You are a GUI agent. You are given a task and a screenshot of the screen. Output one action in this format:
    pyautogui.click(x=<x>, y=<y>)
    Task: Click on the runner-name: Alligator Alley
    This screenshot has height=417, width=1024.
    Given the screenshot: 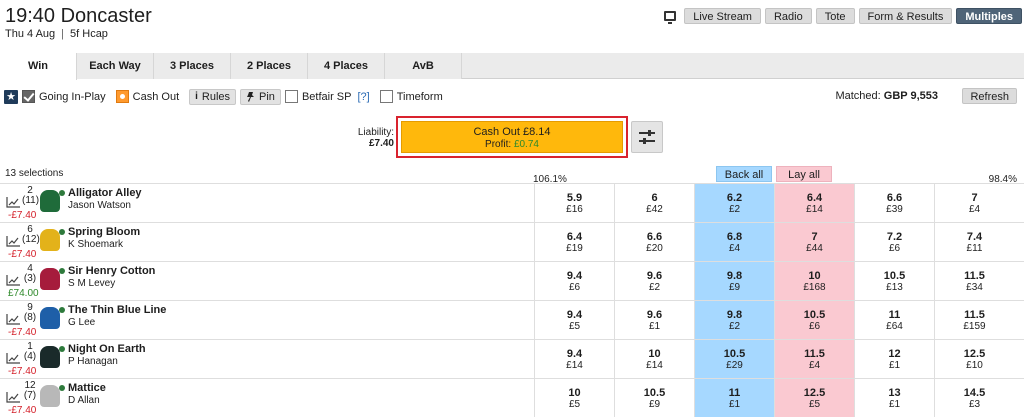 What is the action you would take?
    pyautogui.click(x=105, y=193)
    